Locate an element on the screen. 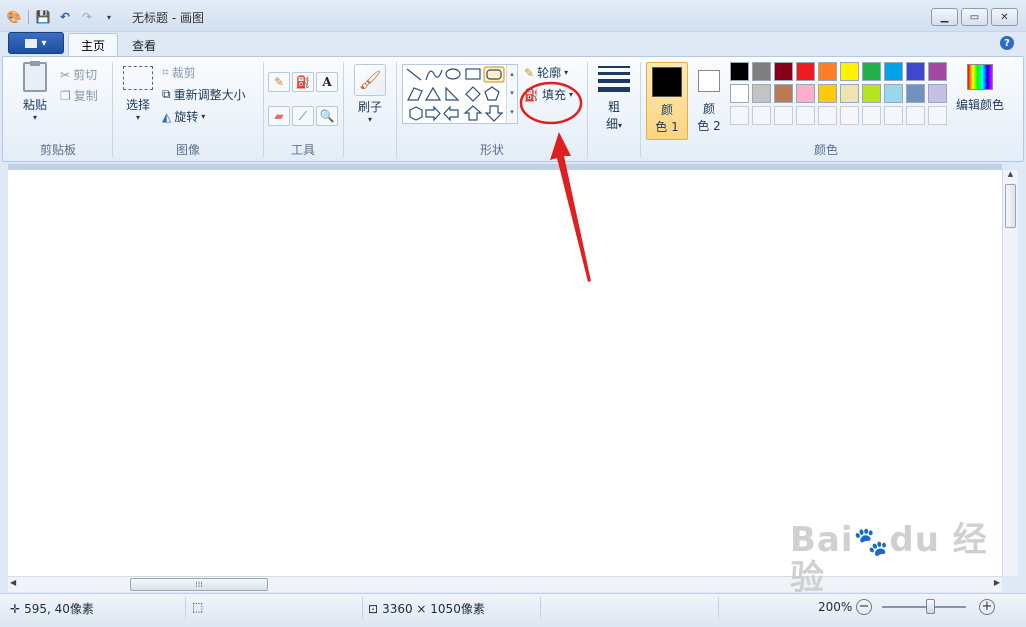 This screenshot has width=1026, height=627. window-title: 无标题 - 画图 is located at coordinates (168, 18).